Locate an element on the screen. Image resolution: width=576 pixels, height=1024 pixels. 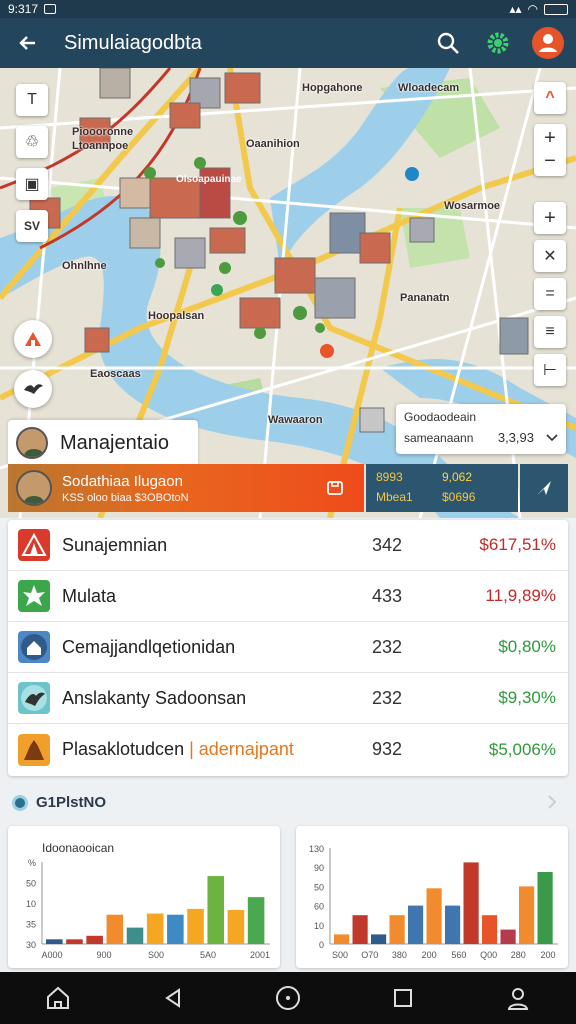
chevron-down-icon is located at coordinates (552, 437).